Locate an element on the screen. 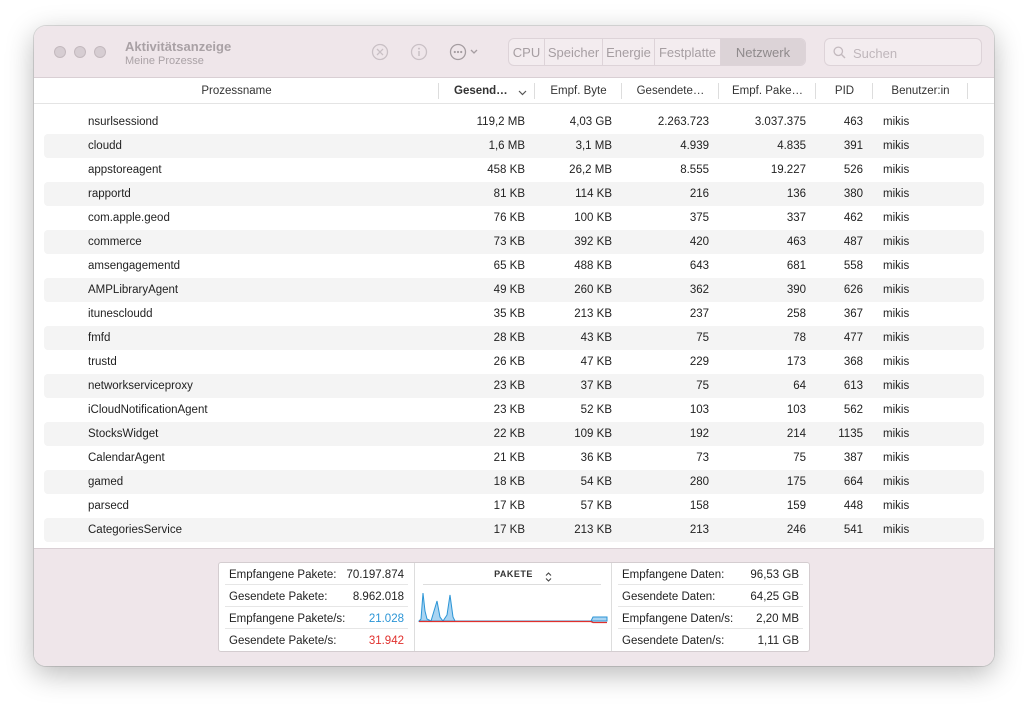  cell-received-bytes: 109 KB is located at coordinates (593, 434).